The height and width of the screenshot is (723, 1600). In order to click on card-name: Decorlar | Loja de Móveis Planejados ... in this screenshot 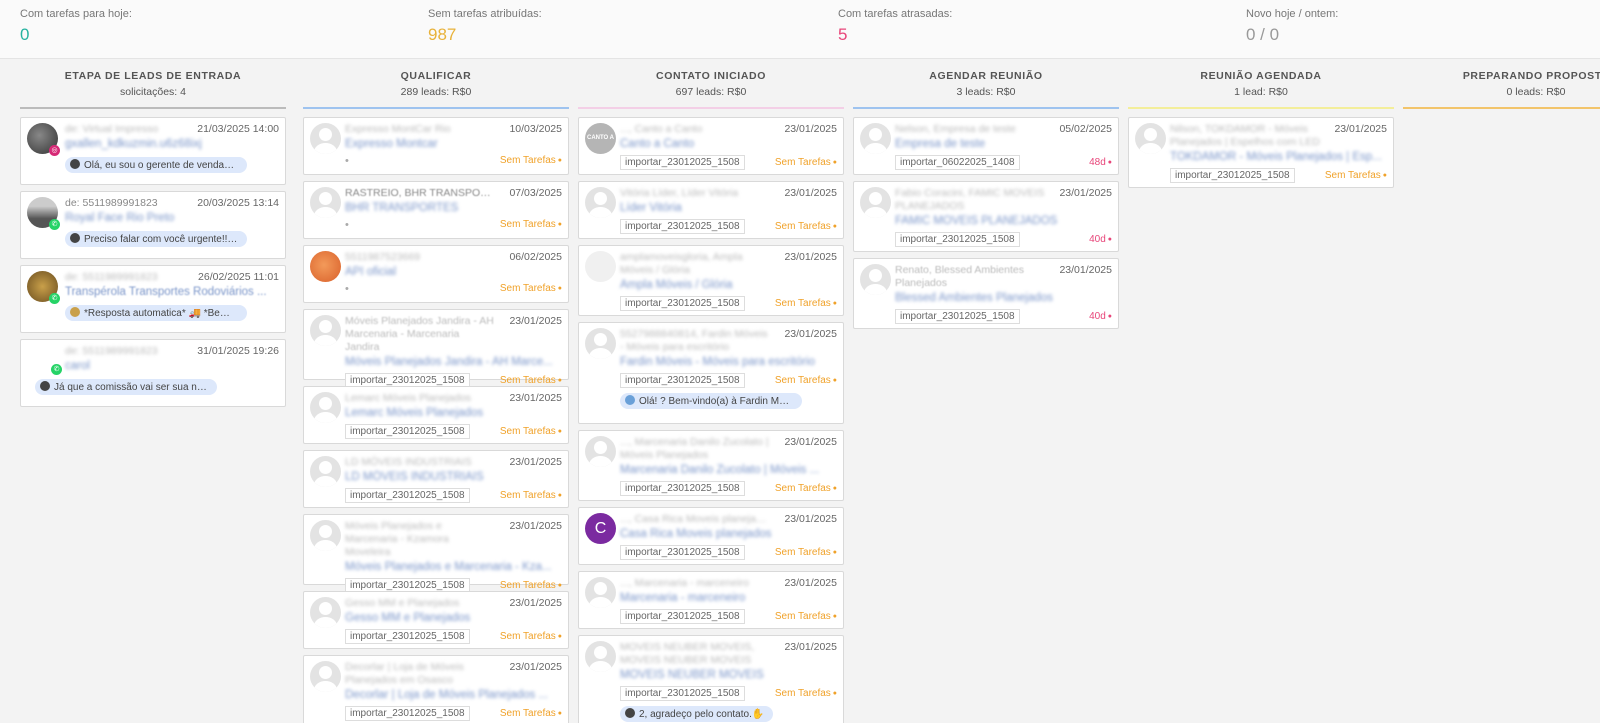, I will do `click(453, 695)`.